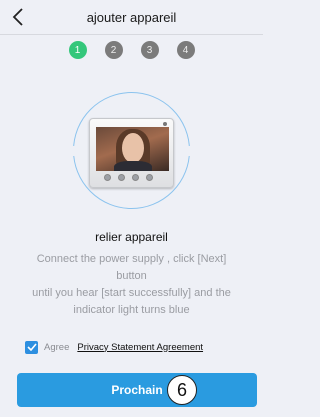 This screenshot has height=417, width=320. Describe the element at coordinates (131, 34) in the screenshot. I see `header-divider` at that location.